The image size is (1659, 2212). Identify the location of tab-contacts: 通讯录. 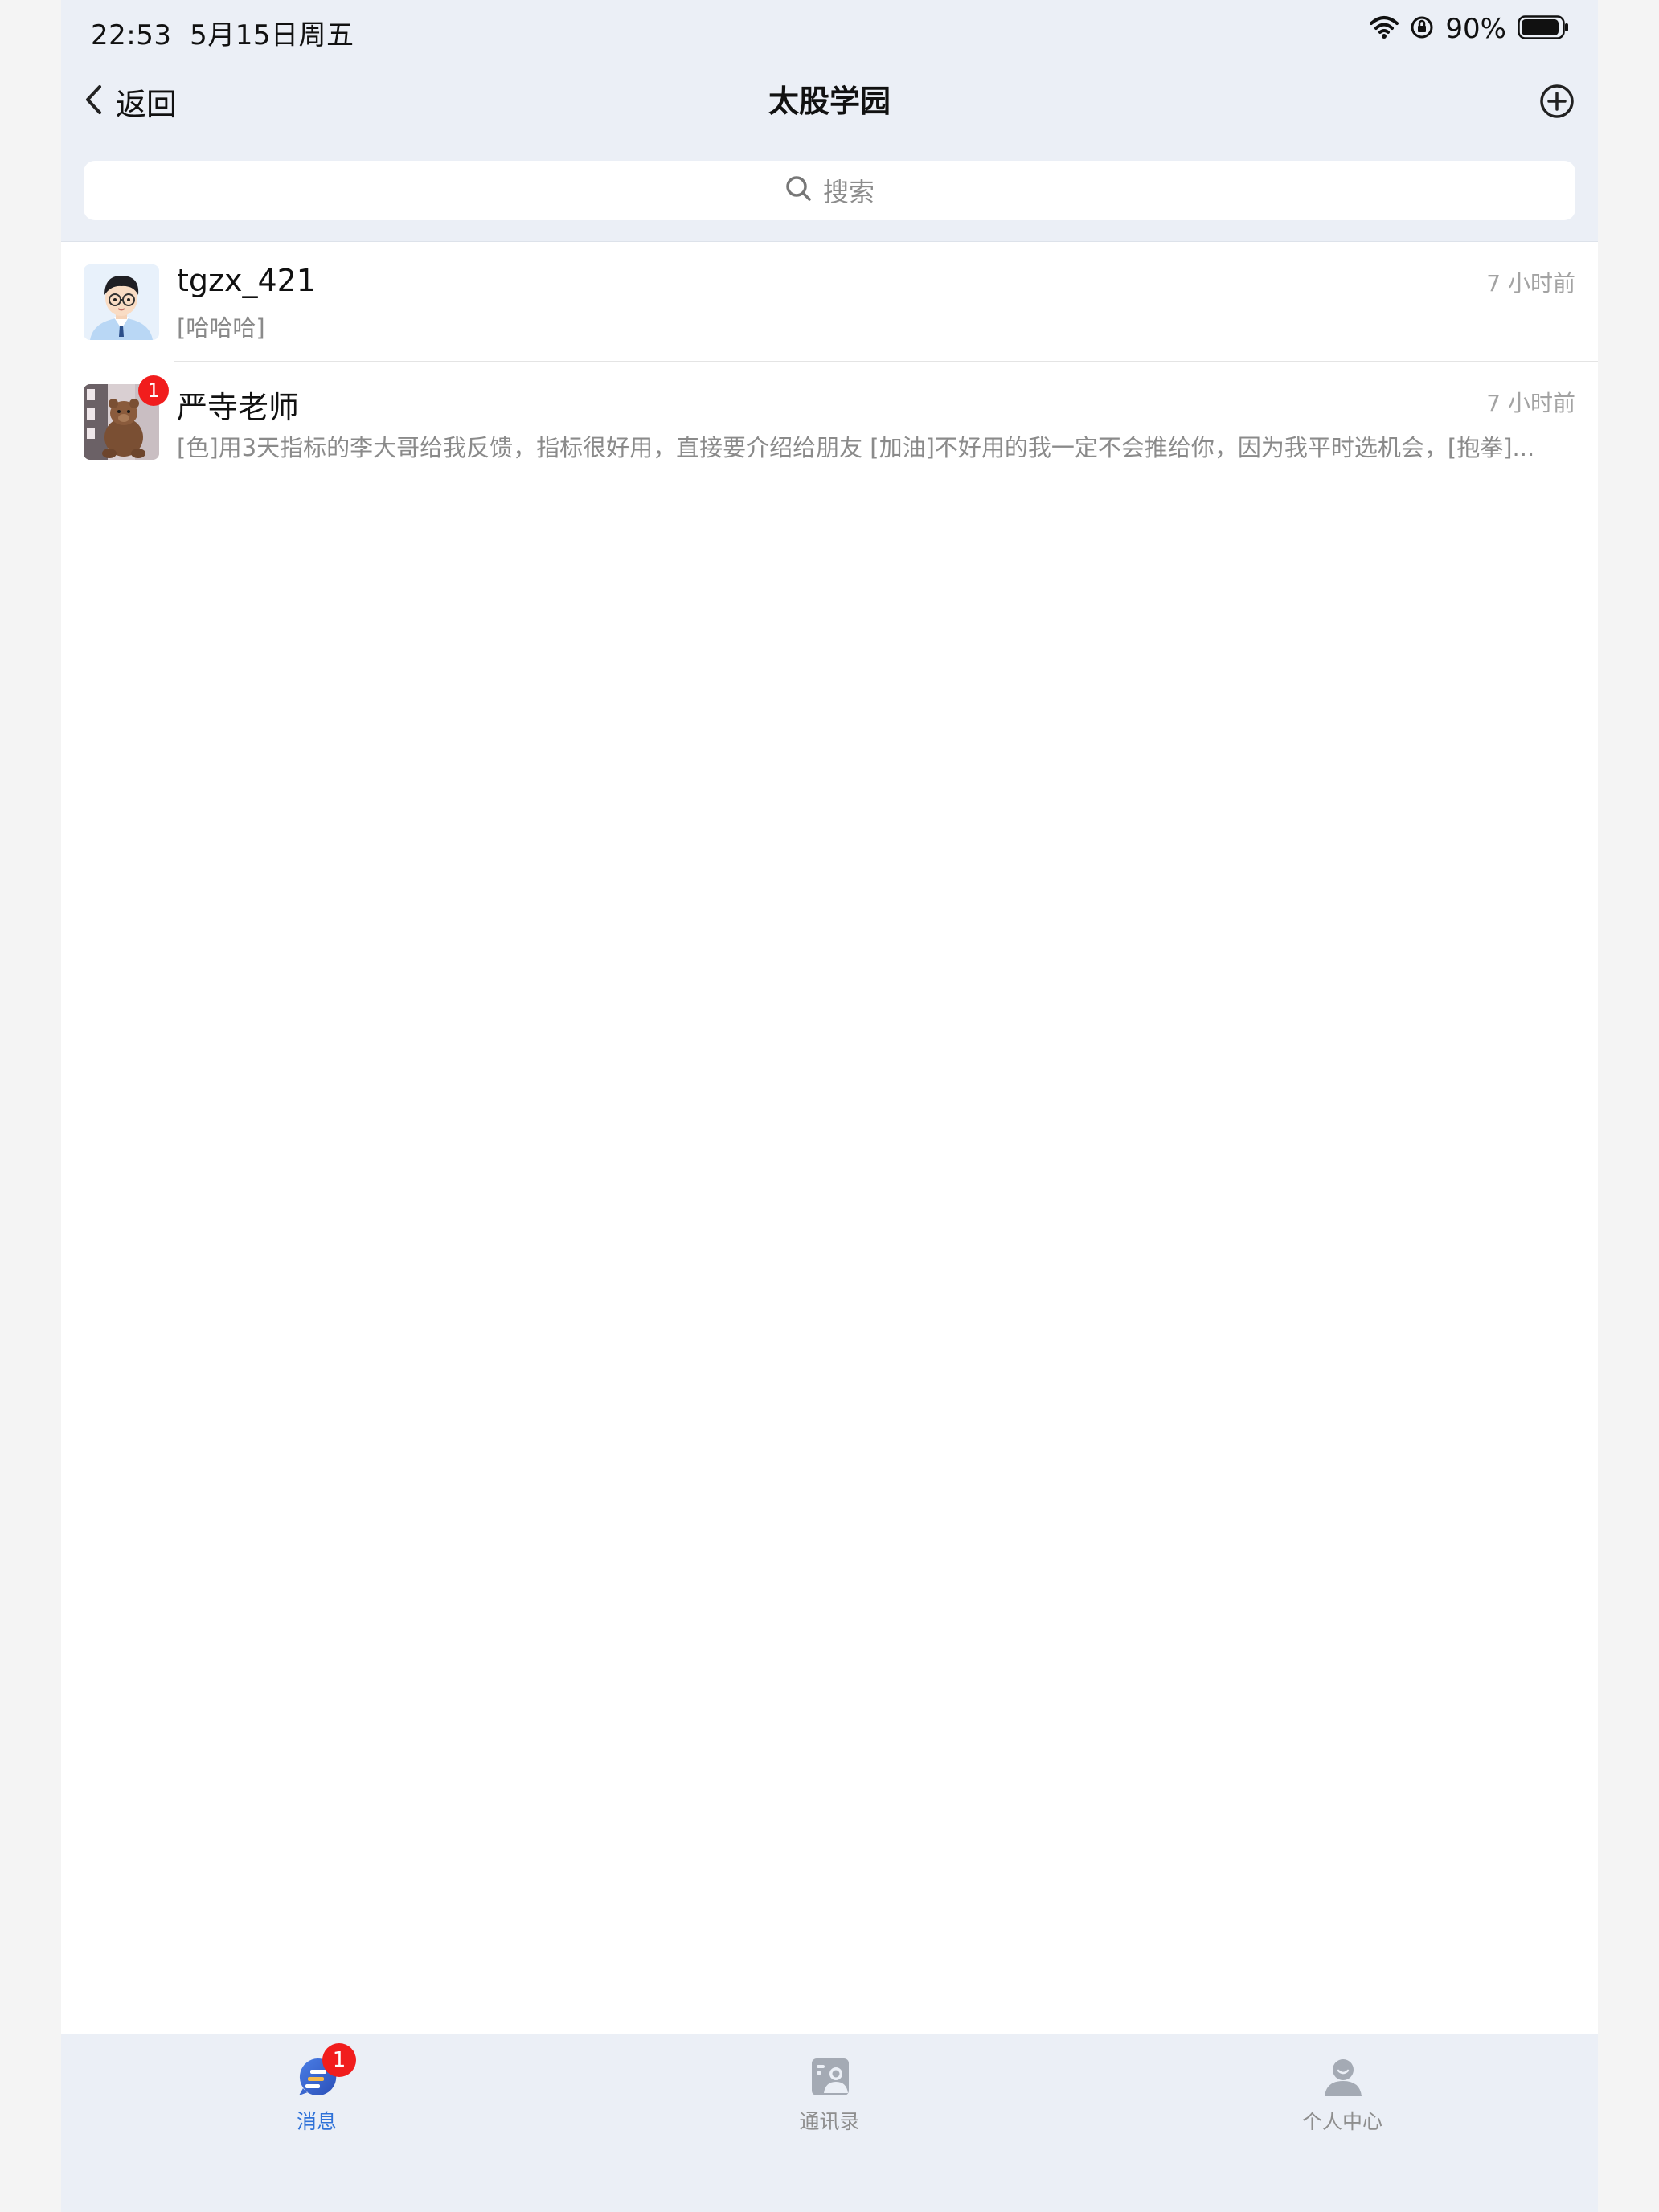
(829, 2100).